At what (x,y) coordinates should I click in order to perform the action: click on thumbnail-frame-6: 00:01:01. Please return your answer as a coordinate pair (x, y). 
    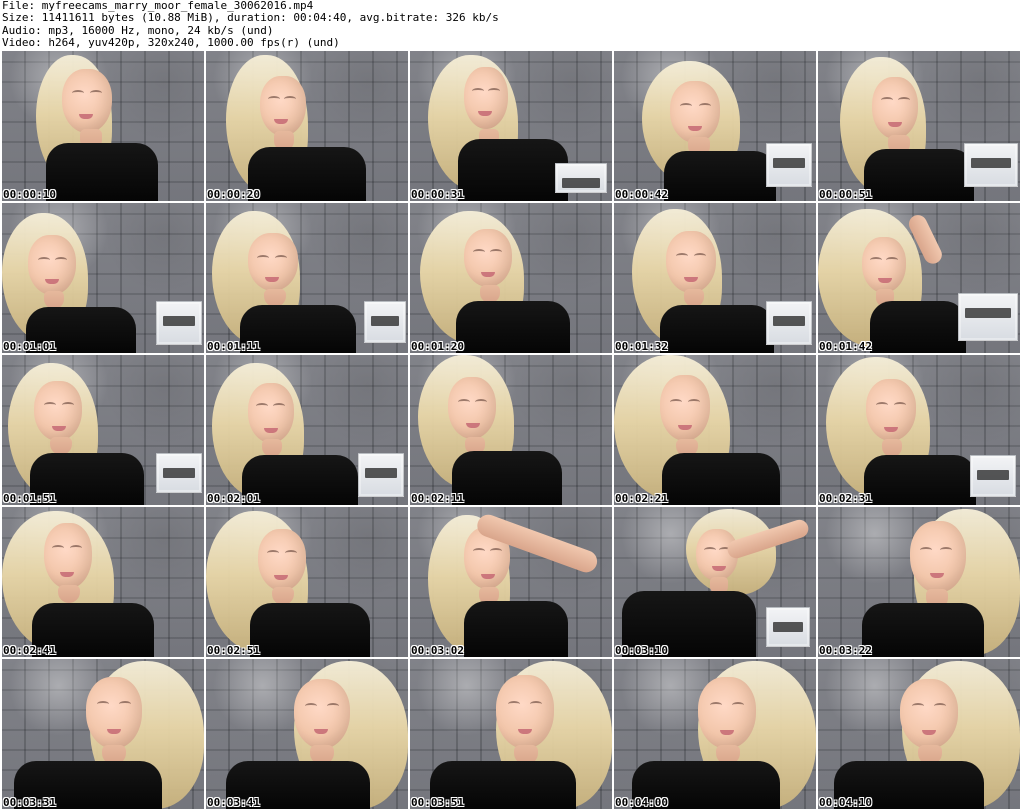
    Looking at the image, I should click on (103, 278).